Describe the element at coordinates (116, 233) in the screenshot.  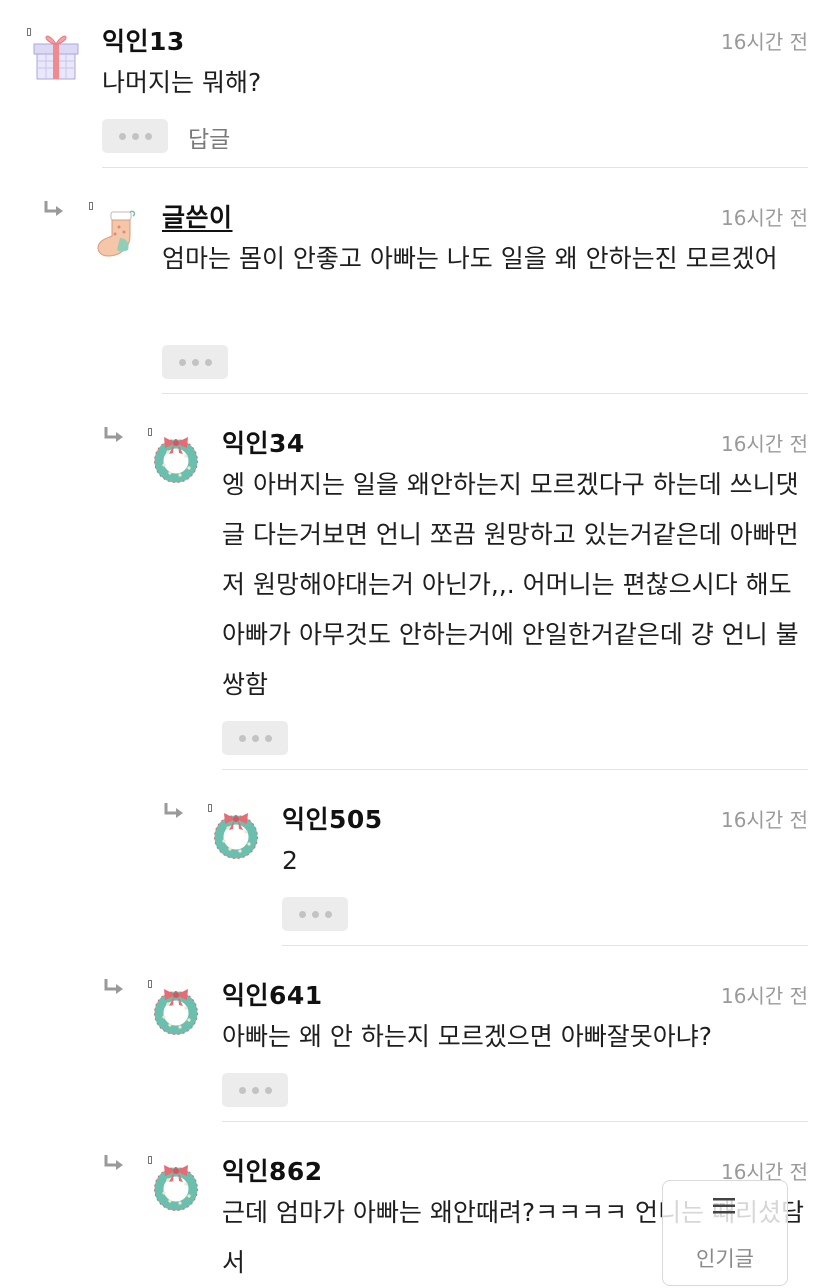
I see `christmas-stocking-icon` at that location.